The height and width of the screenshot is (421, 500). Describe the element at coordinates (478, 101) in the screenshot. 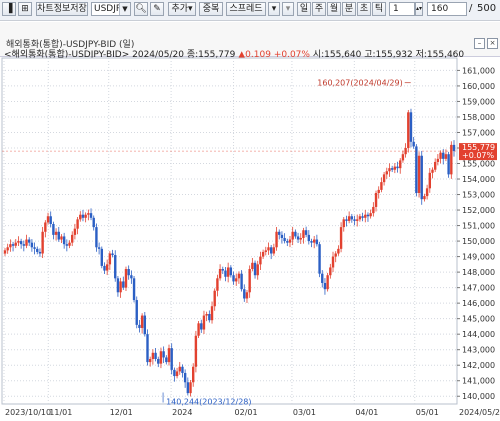

I see `y-tick-label: 159,000` at that location.